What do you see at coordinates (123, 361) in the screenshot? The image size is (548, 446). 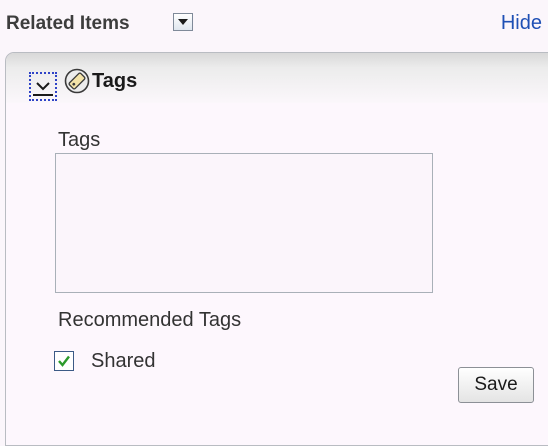 I see `shared-label: Shared` at bounding box center [123, 361].